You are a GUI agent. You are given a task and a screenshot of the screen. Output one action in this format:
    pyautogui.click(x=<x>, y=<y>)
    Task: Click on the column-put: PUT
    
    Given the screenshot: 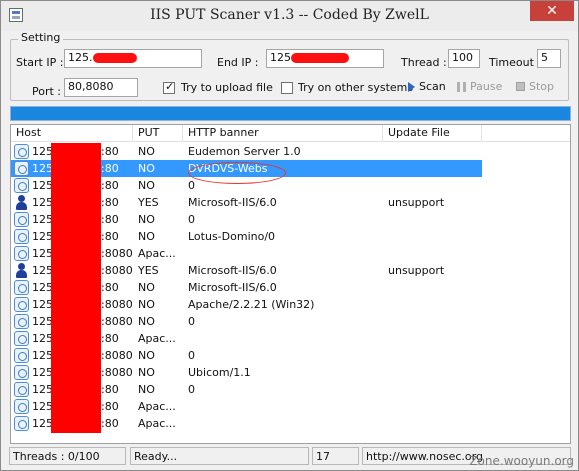 What is the action you would take?
    pyautogui.click(x=158, y=133)
    